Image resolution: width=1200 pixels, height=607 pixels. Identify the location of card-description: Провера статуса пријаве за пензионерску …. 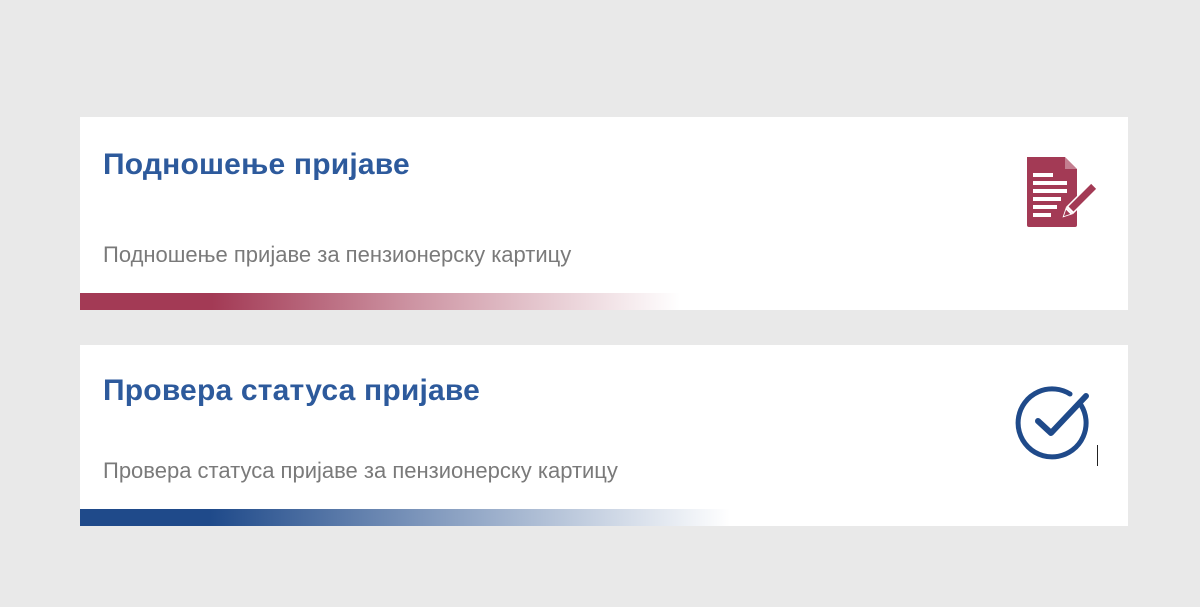
(360, 470).